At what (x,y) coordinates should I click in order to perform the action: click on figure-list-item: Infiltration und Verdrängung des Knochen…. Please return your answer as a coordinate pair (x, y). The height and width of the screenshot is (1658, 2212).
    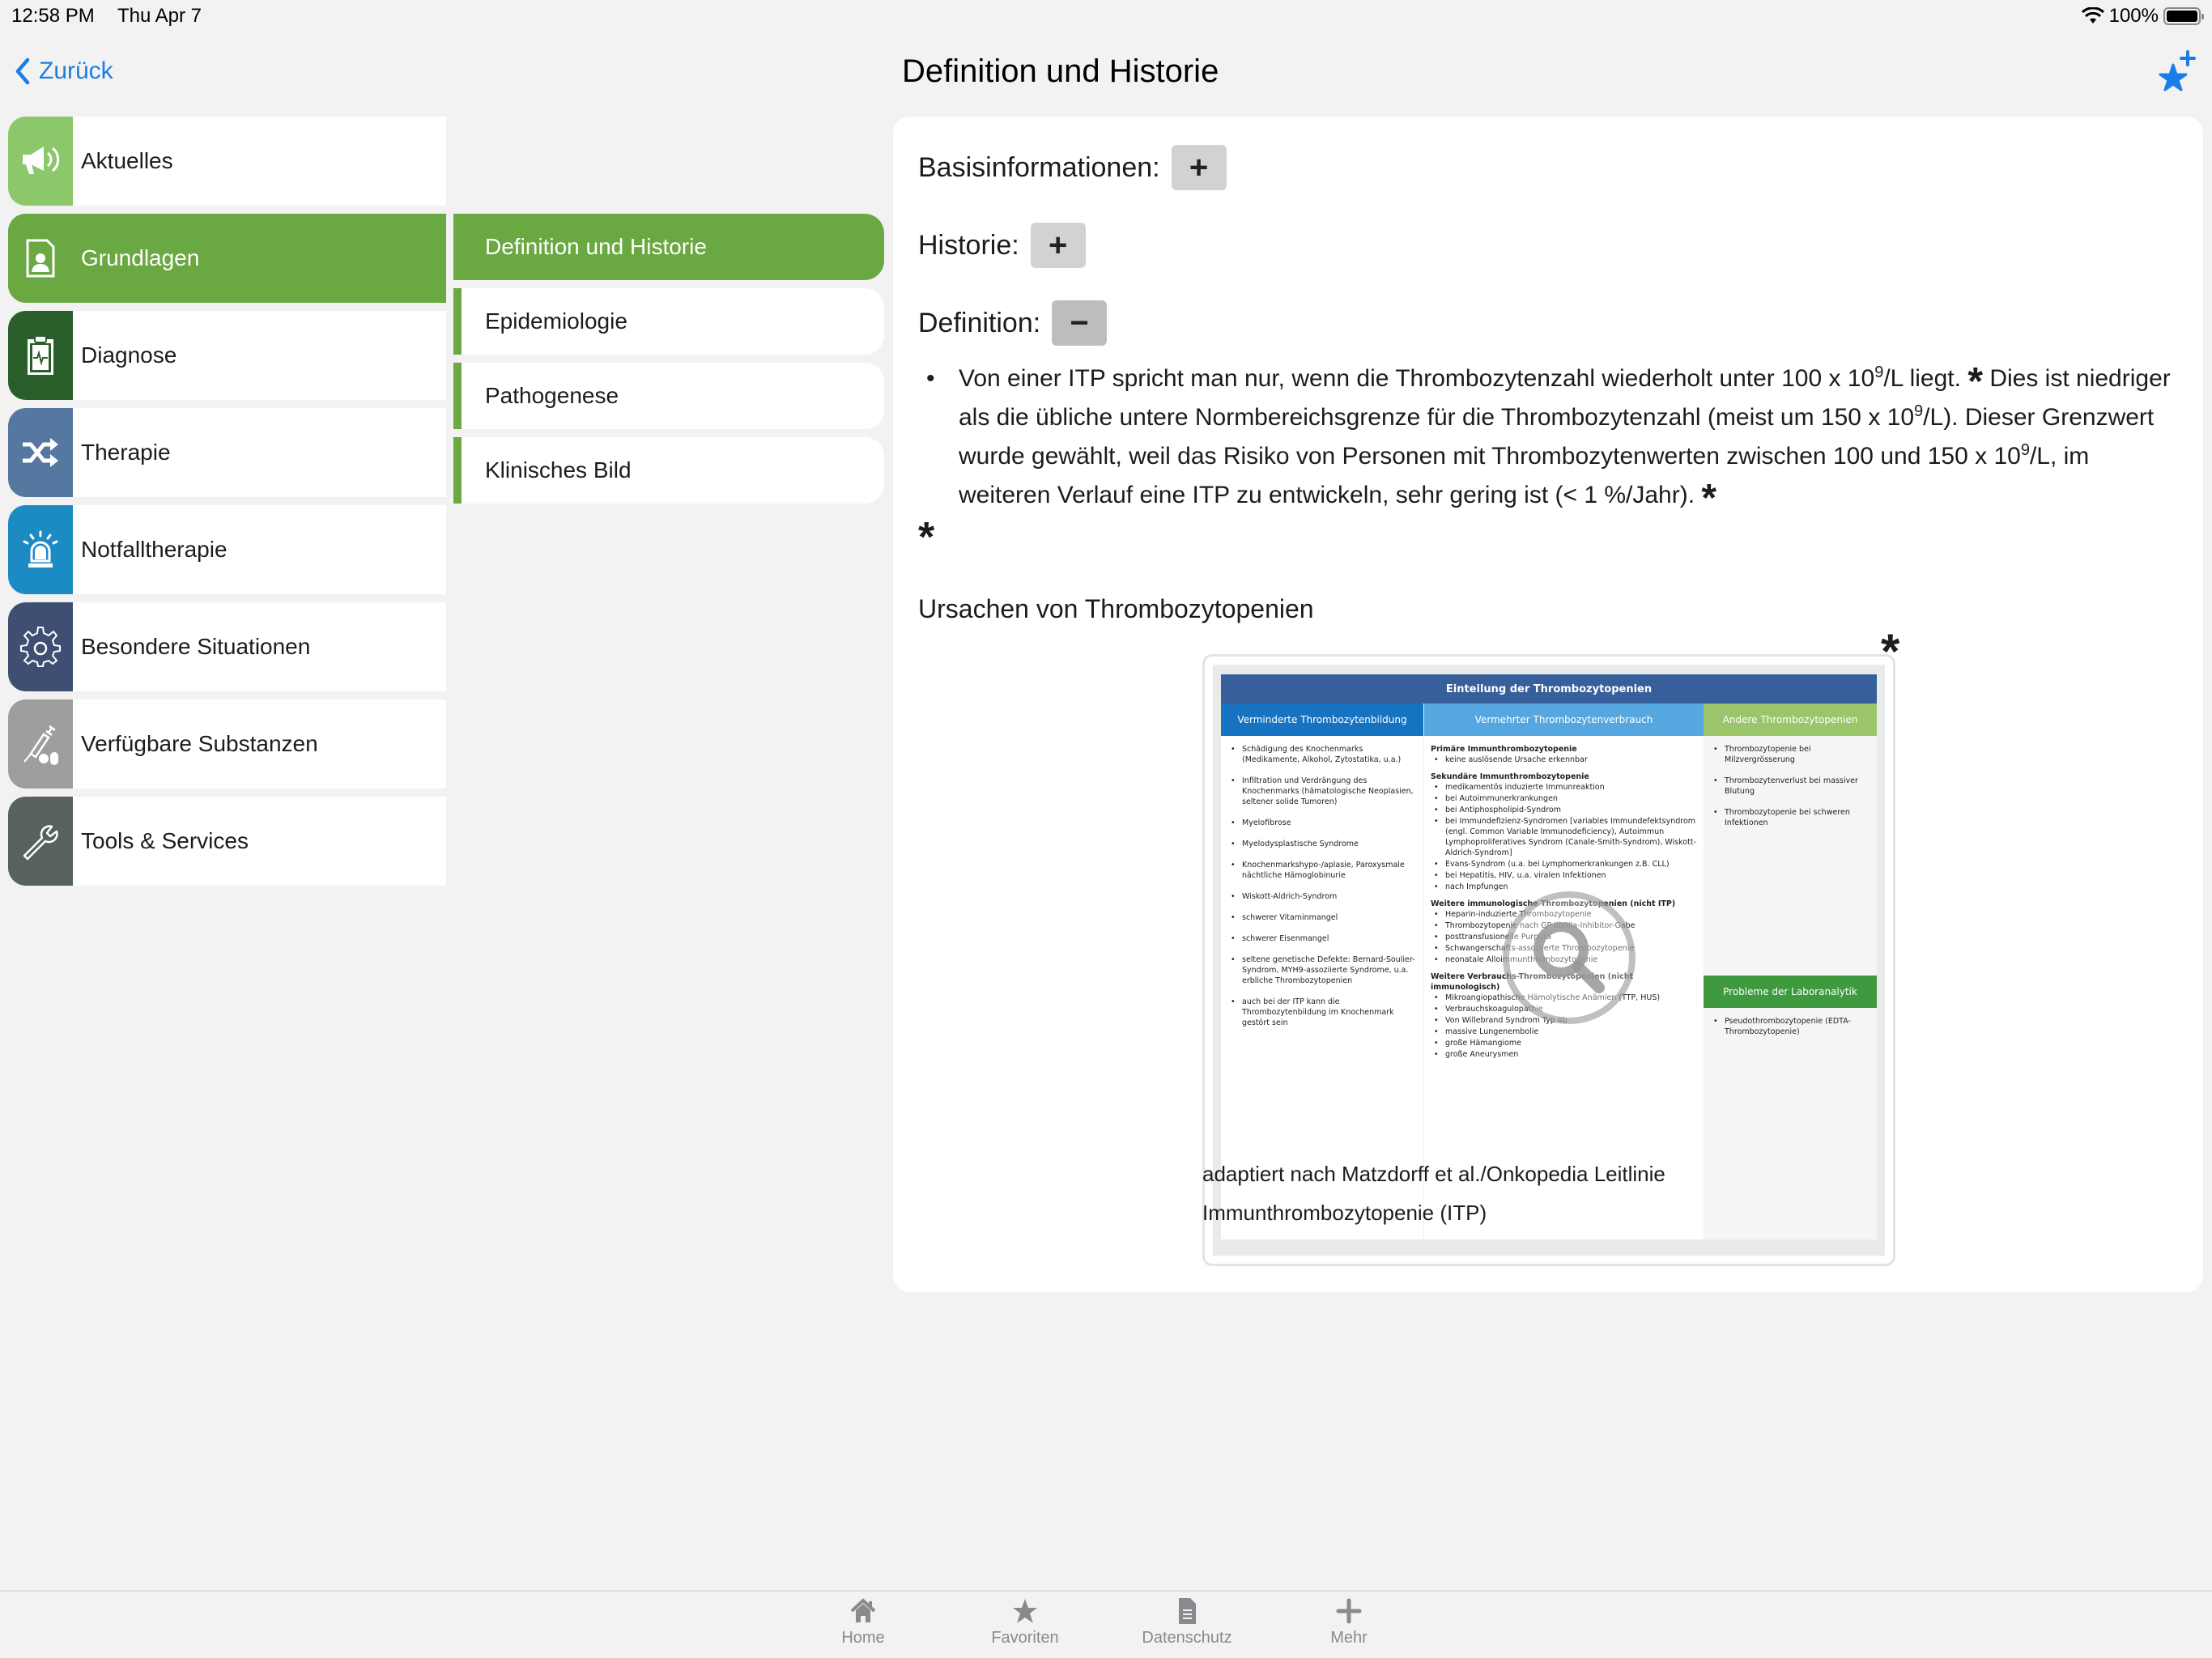
    Looking at the image, I should click on (1322, 791).